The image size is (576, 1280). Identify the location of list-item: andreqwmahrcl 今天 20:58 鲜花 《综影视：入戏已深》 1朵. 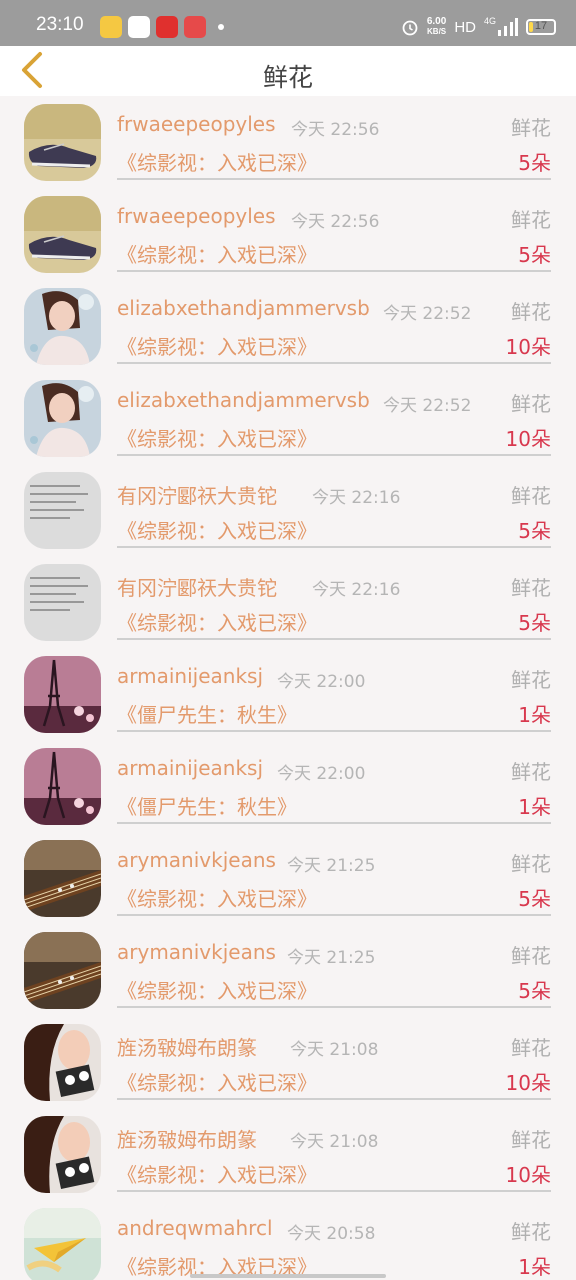
(288, 1240).